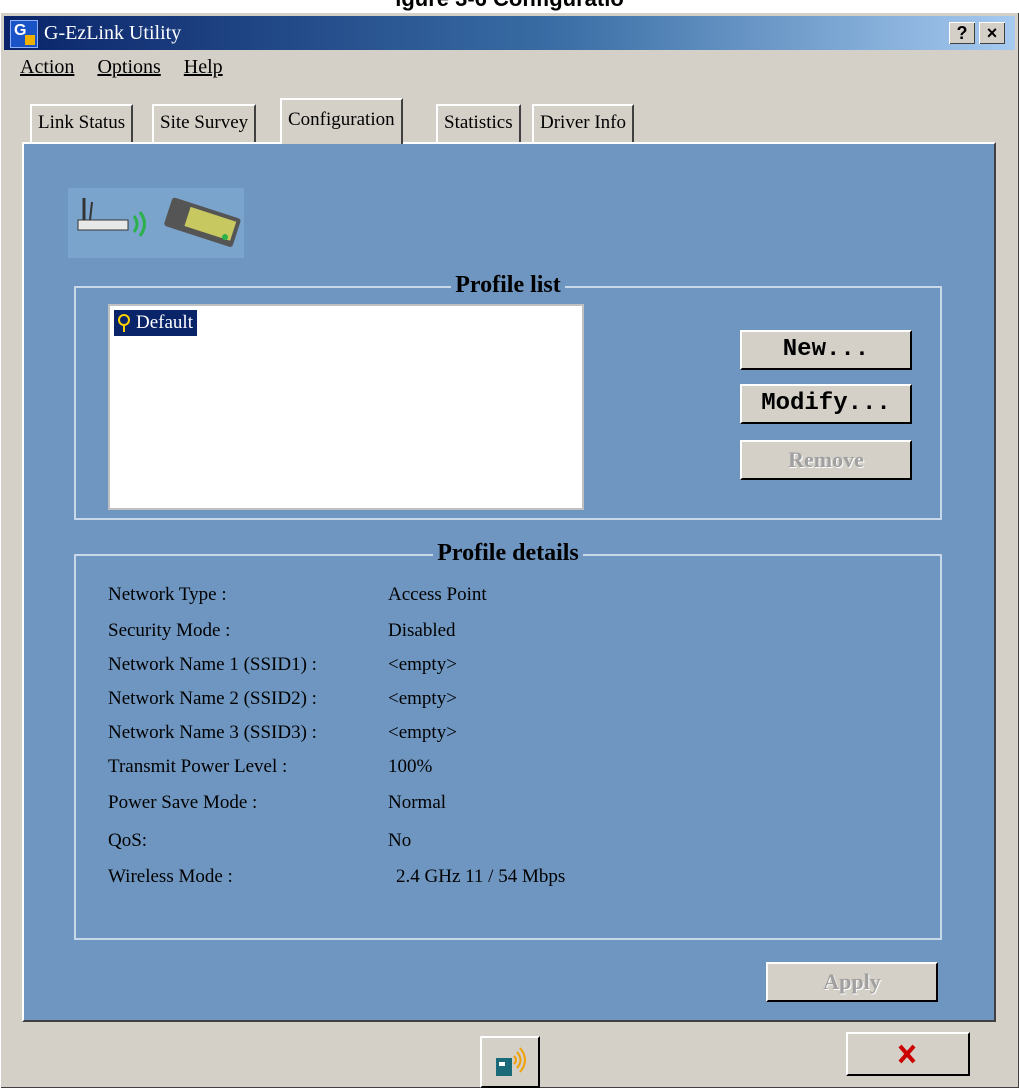  What do you see at coordinates (124, 323) in the screenshot?
I see `profile-icon` at bounding box center [124, 323].